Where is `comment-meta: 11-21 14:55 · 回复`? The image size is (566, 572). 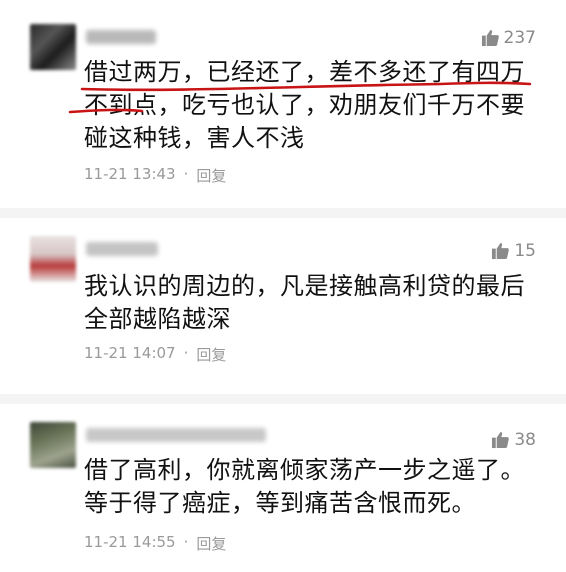 comment-meta: 11-21 14:55 · 回复 is located at coordinates (155, 543).